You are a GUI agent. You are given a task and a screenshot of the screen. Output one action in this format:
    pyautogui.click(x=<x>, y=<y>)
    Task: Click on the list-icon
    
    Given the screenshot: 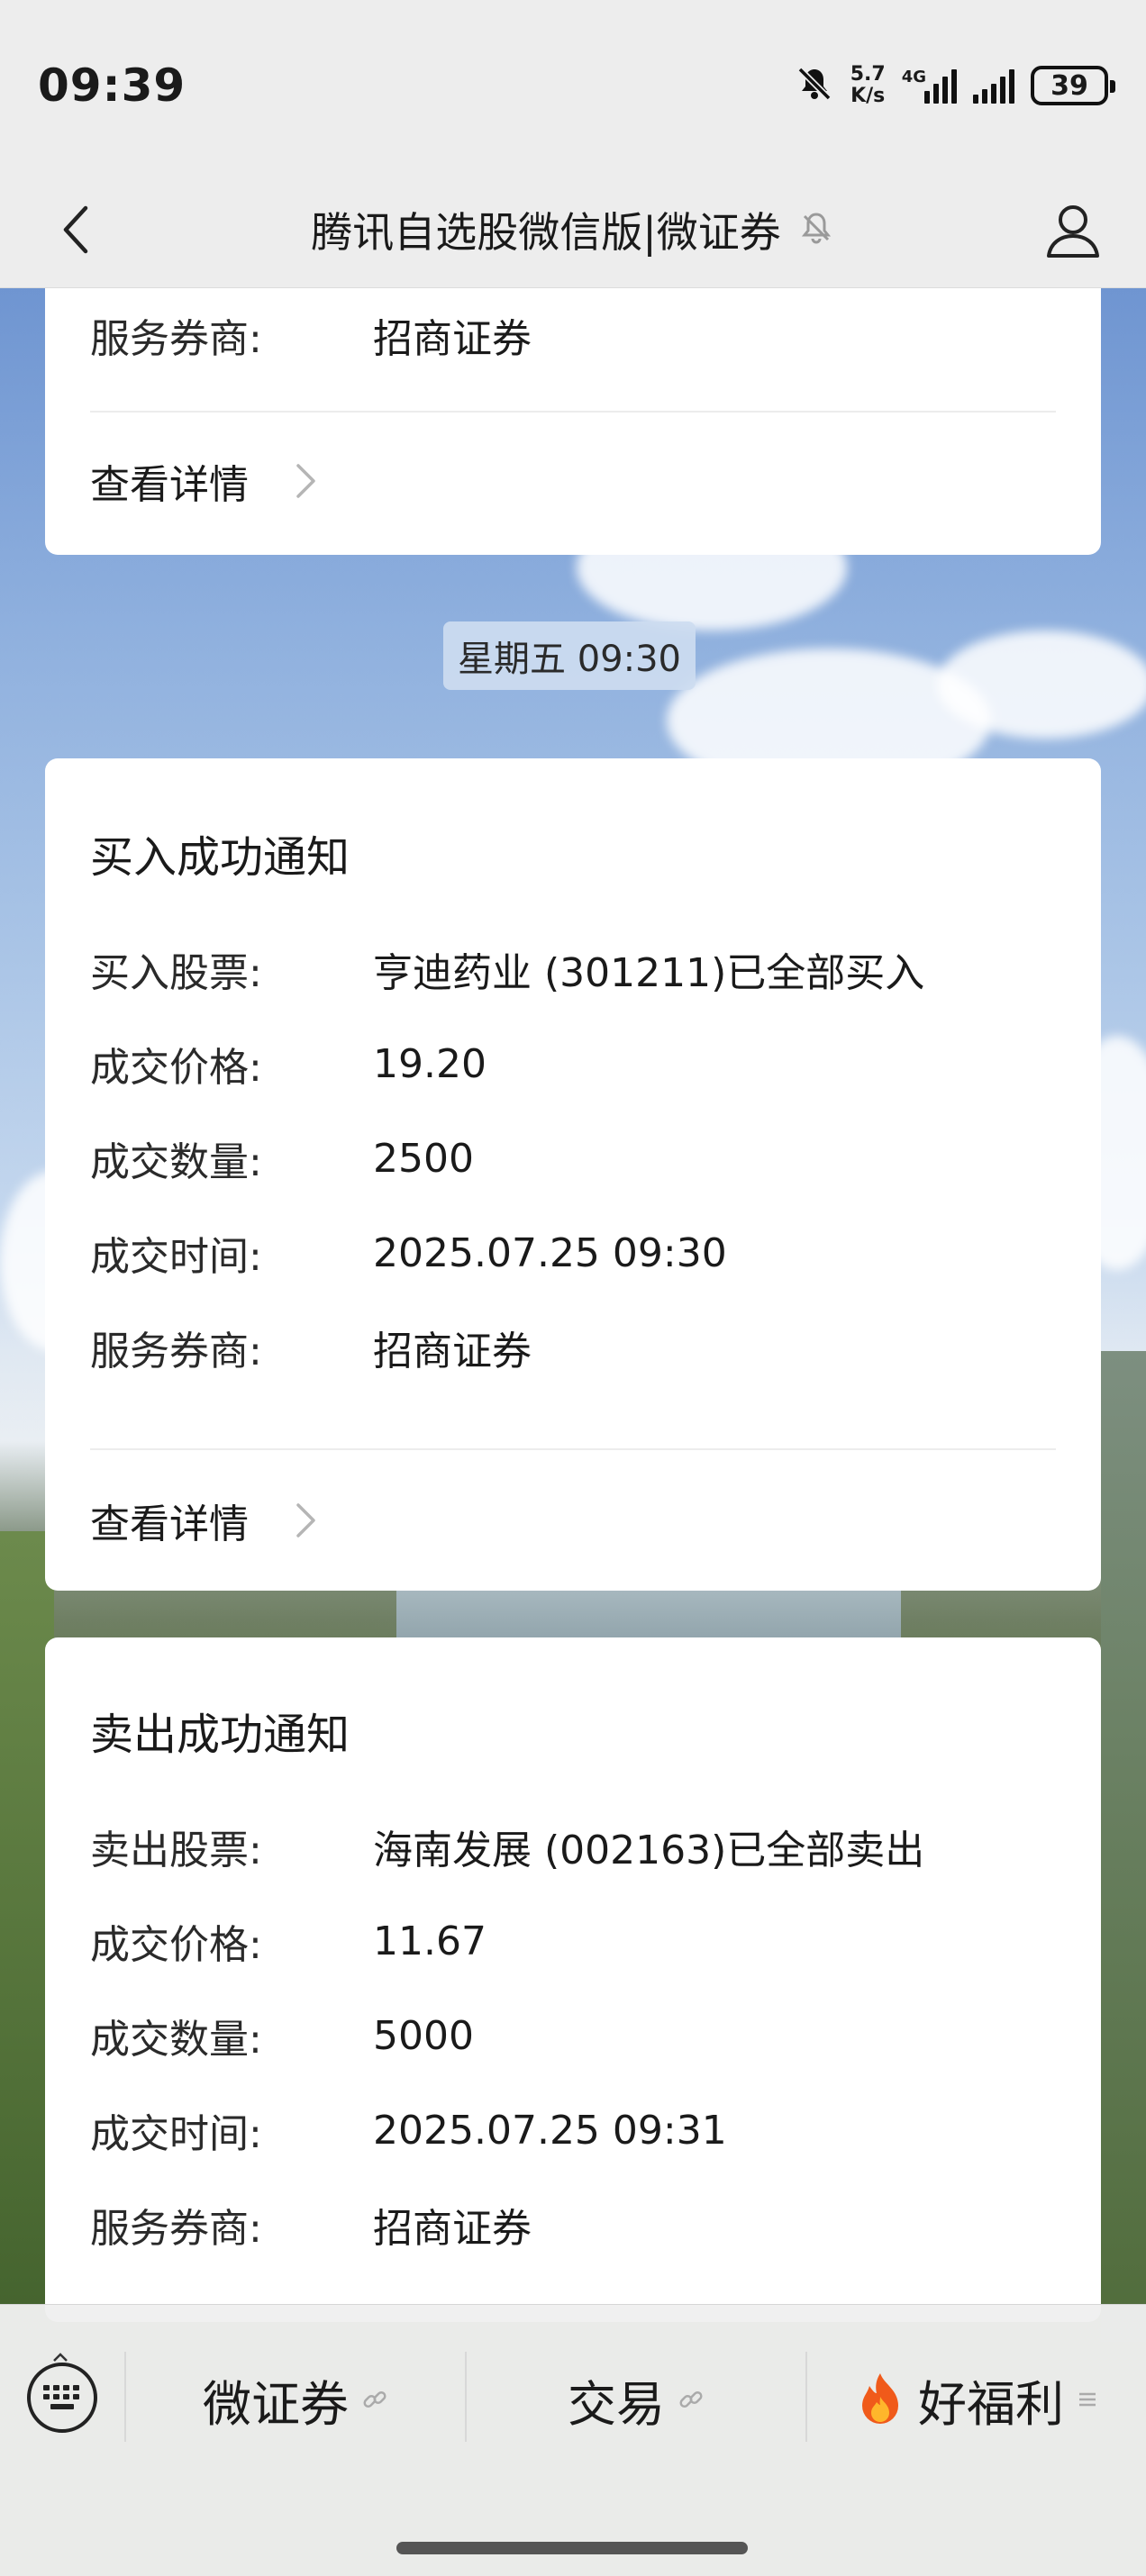 What is the action you would take?
    pyautogui.click(x=1087, y=2399)
    